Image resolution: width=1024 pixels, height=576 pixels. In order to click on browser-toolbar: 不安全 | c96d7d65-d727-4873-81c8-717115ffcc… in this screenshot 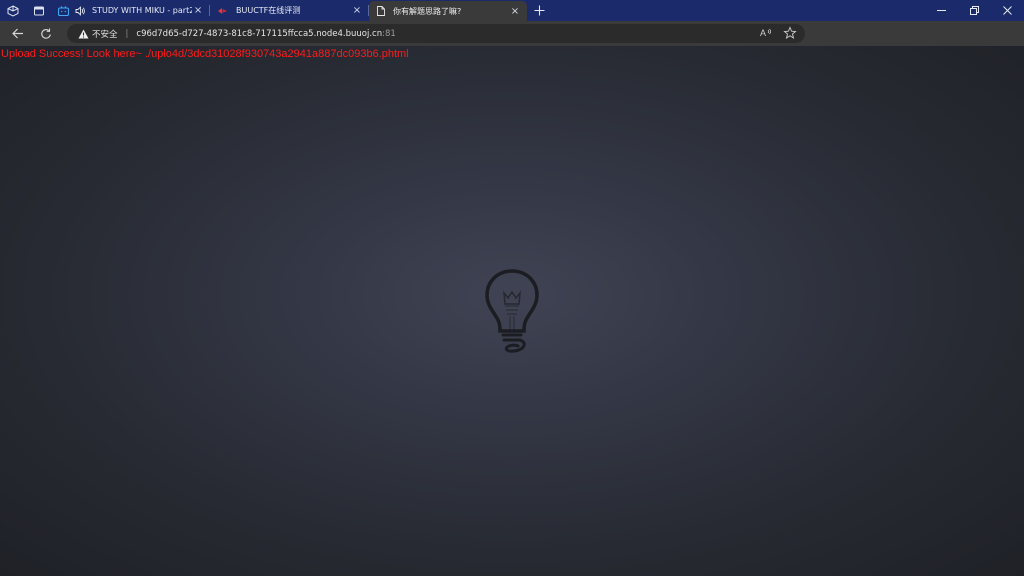, I will do `click(512, 41)`.